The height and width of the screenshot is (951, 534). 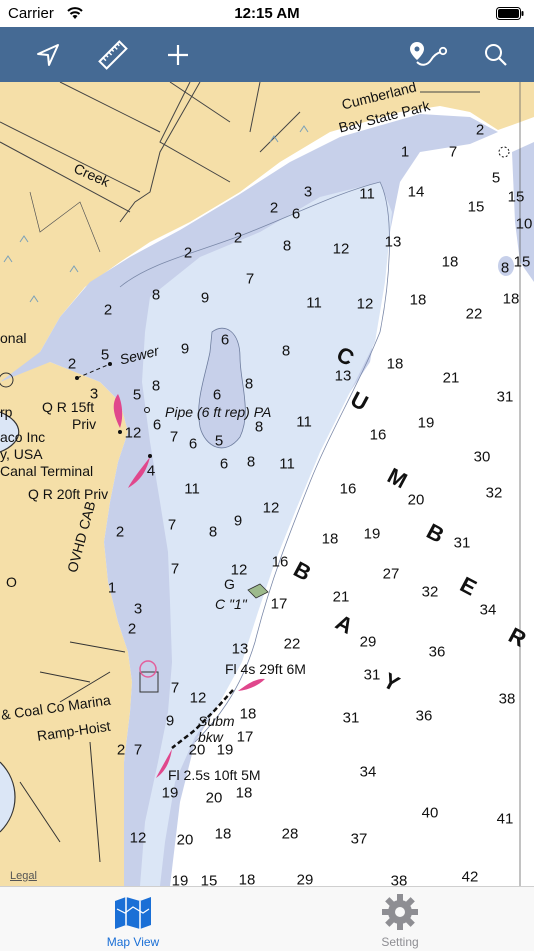 I want to click on chart-label: onal, so click(x=13, y=338).